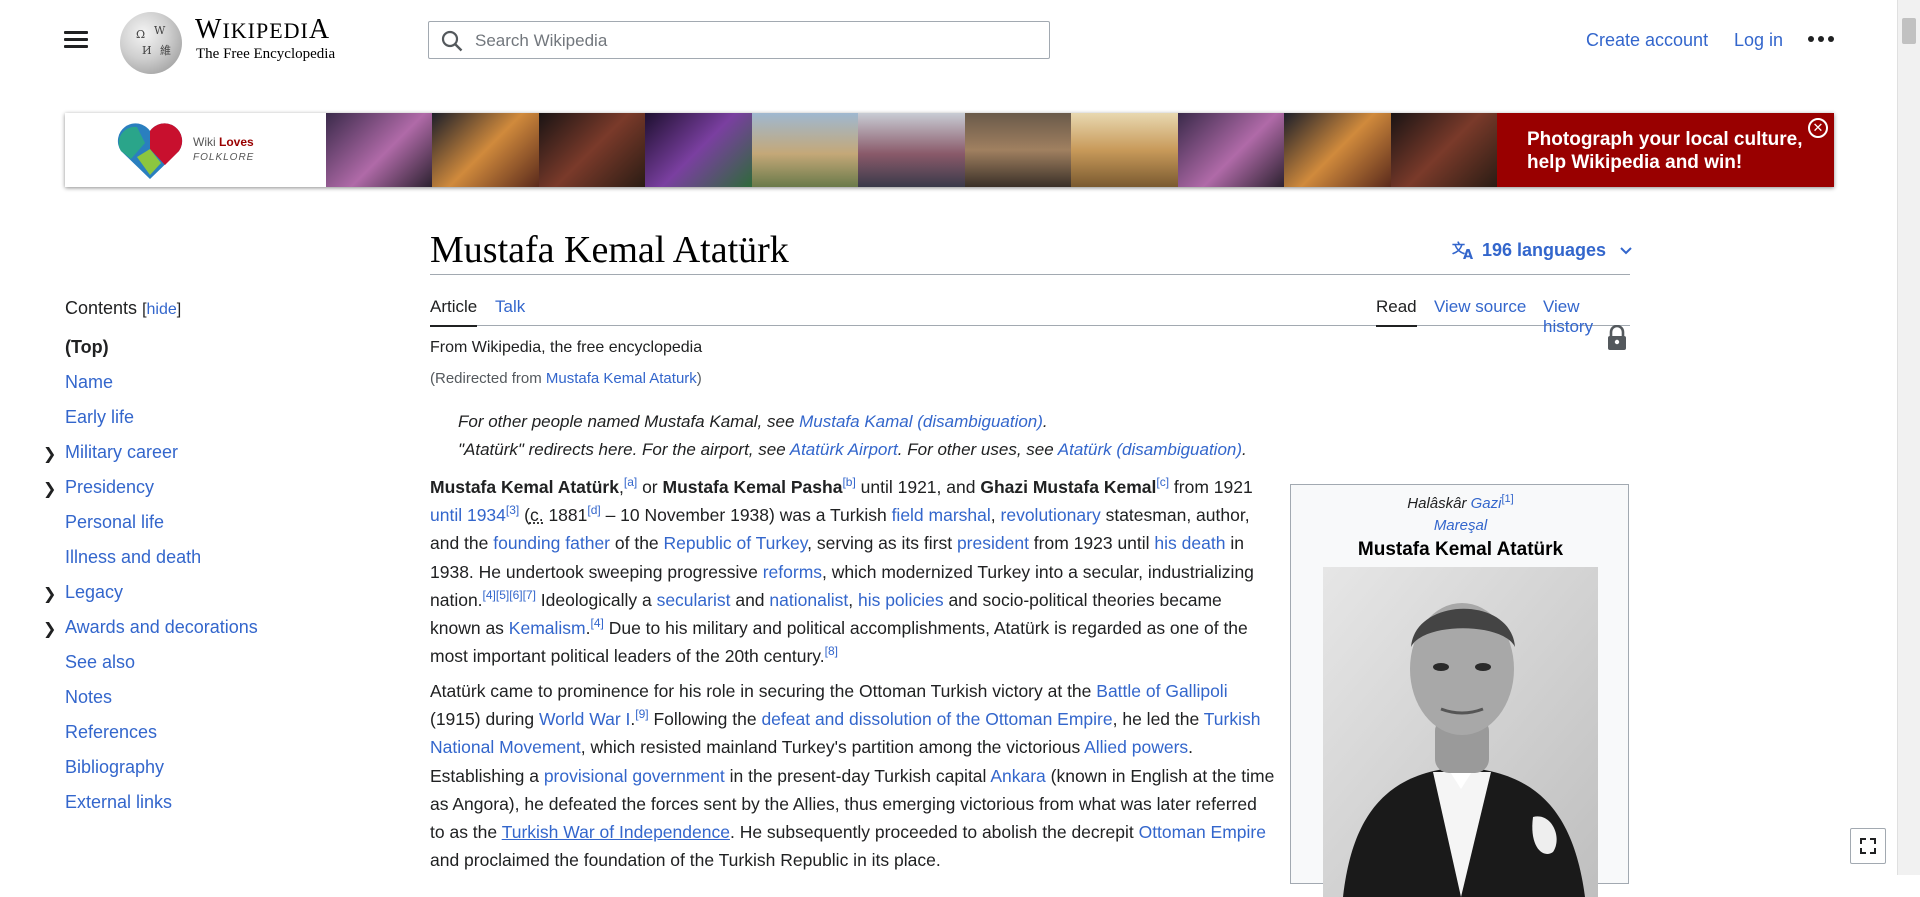 This screenshot has width=1920, height=897. Describe the element at coordinates (215, 704) in the screenshot. I see `toc-item-notes: Notes` at that location.